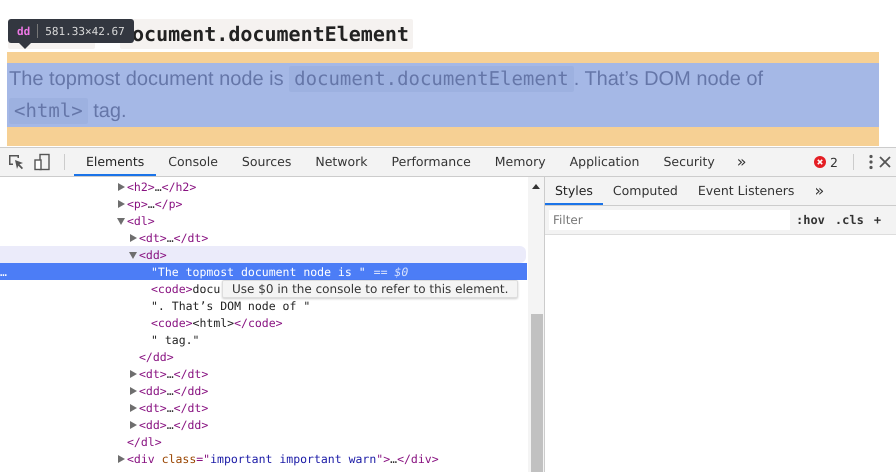 The width and height of the screenshot is (896, 472). What do you see at coordinates (834, 162) in the screenshot?
I see `error-number: 2` at bounding box center [834, 162].